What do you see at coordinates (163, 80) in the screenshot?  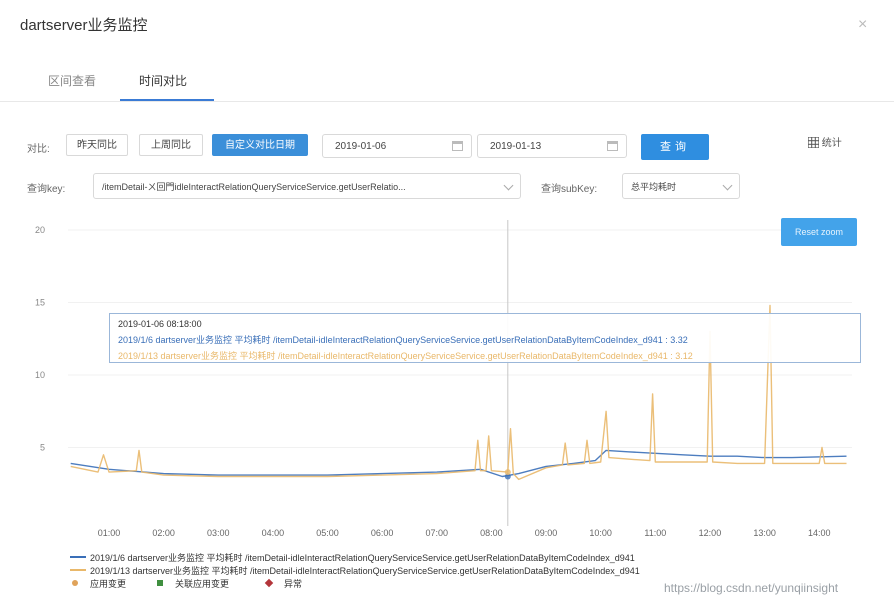 I see `tab-time-compare: 时间对比` at bounding box center [163, 80].